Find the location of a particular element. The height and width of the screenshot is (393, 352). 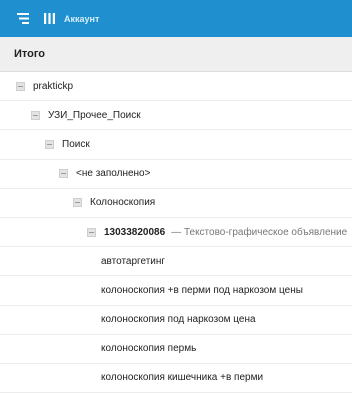

keyword-label: колоноскопия кишечника +в перми is located at coordinates (182, 378).